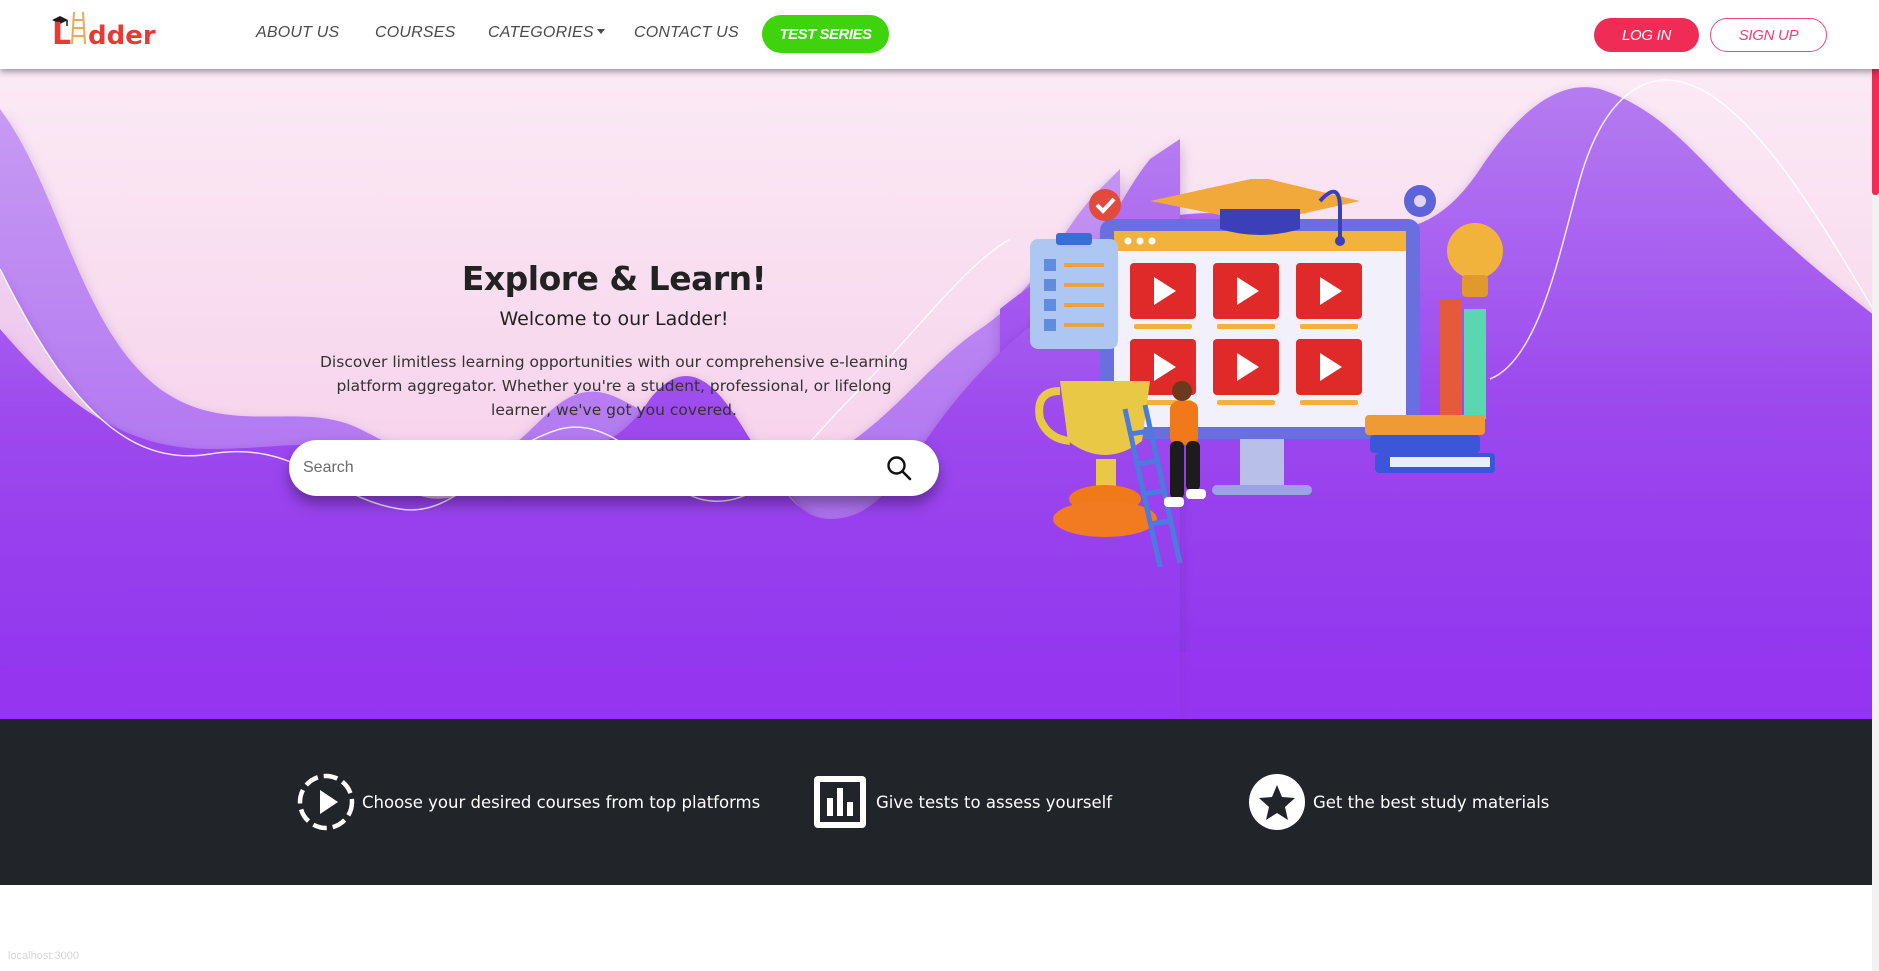  I want to click on feature-tests: Give tests to assess yourself, so click(961, 802).